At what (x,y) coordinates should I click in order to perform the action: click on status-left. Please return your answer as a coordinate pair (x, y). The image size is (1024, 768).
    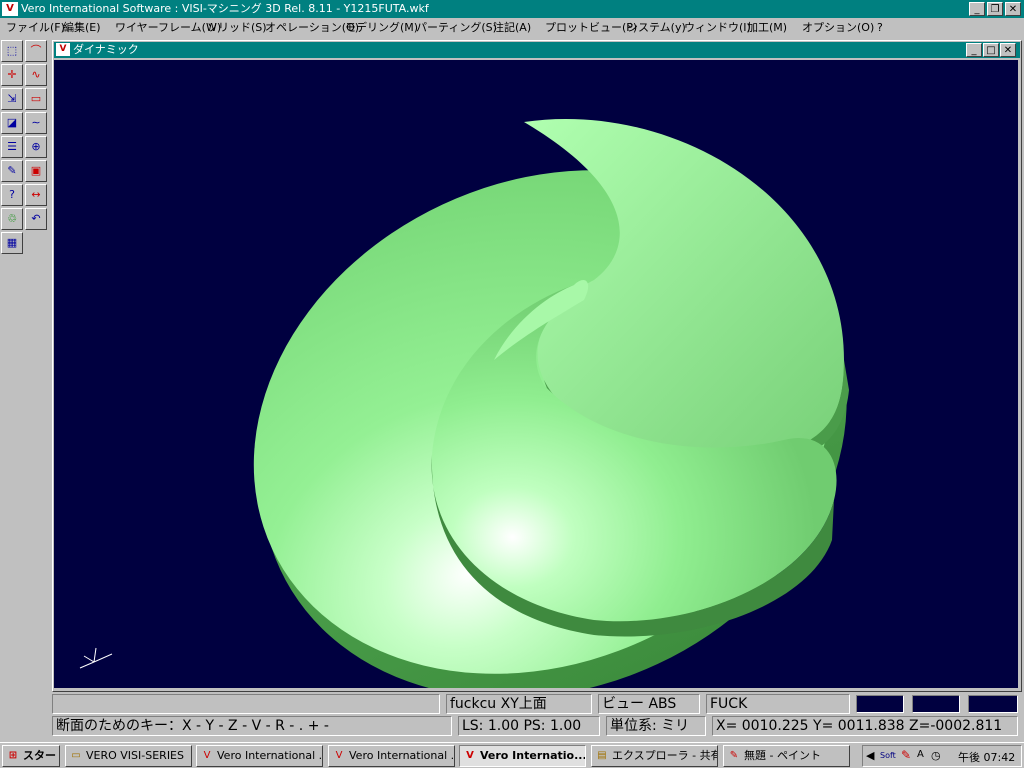
    Looking at the image, I should click on (246, 704).